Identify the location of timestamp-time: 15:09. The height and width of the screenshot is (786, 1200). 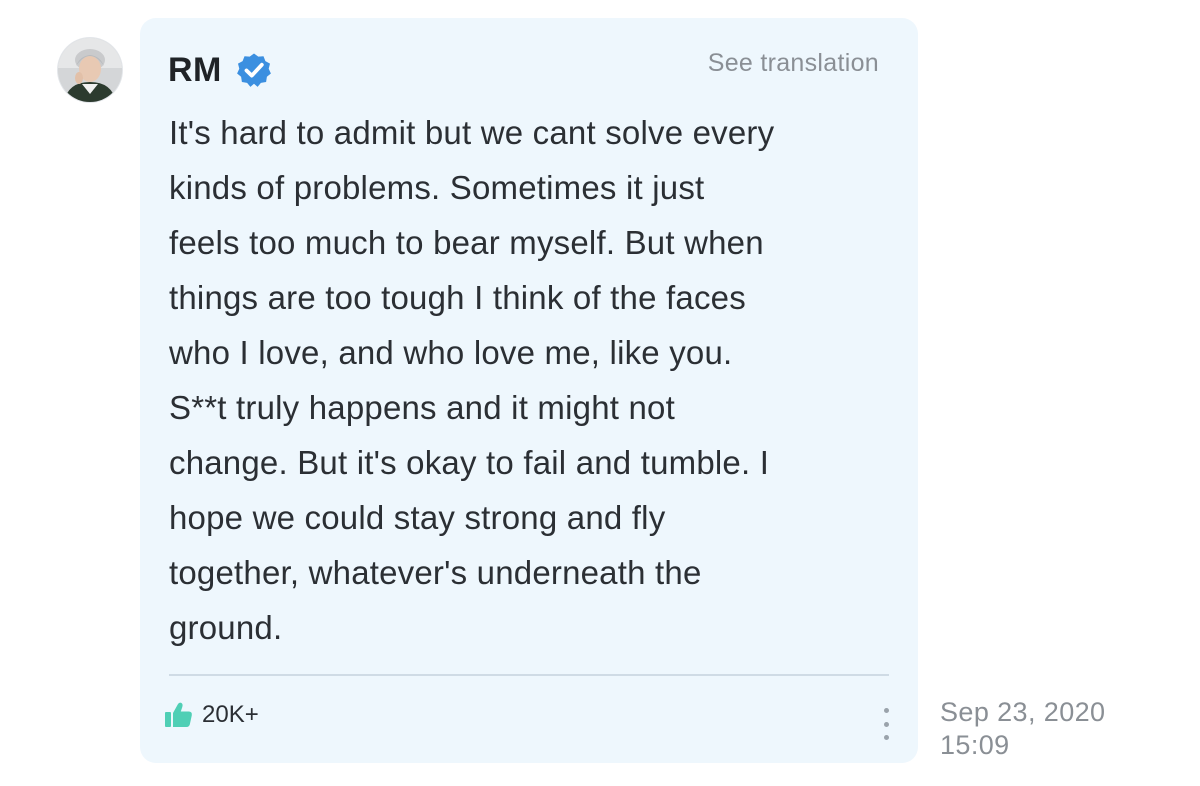
(975, 745).